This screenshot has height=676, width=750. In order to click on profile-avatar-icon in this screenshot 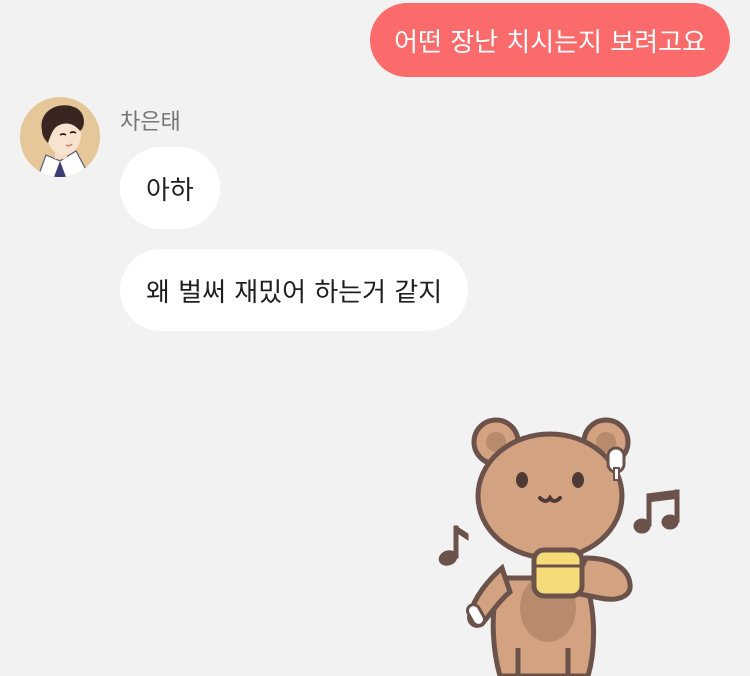, I will do `click(60, 137)`.